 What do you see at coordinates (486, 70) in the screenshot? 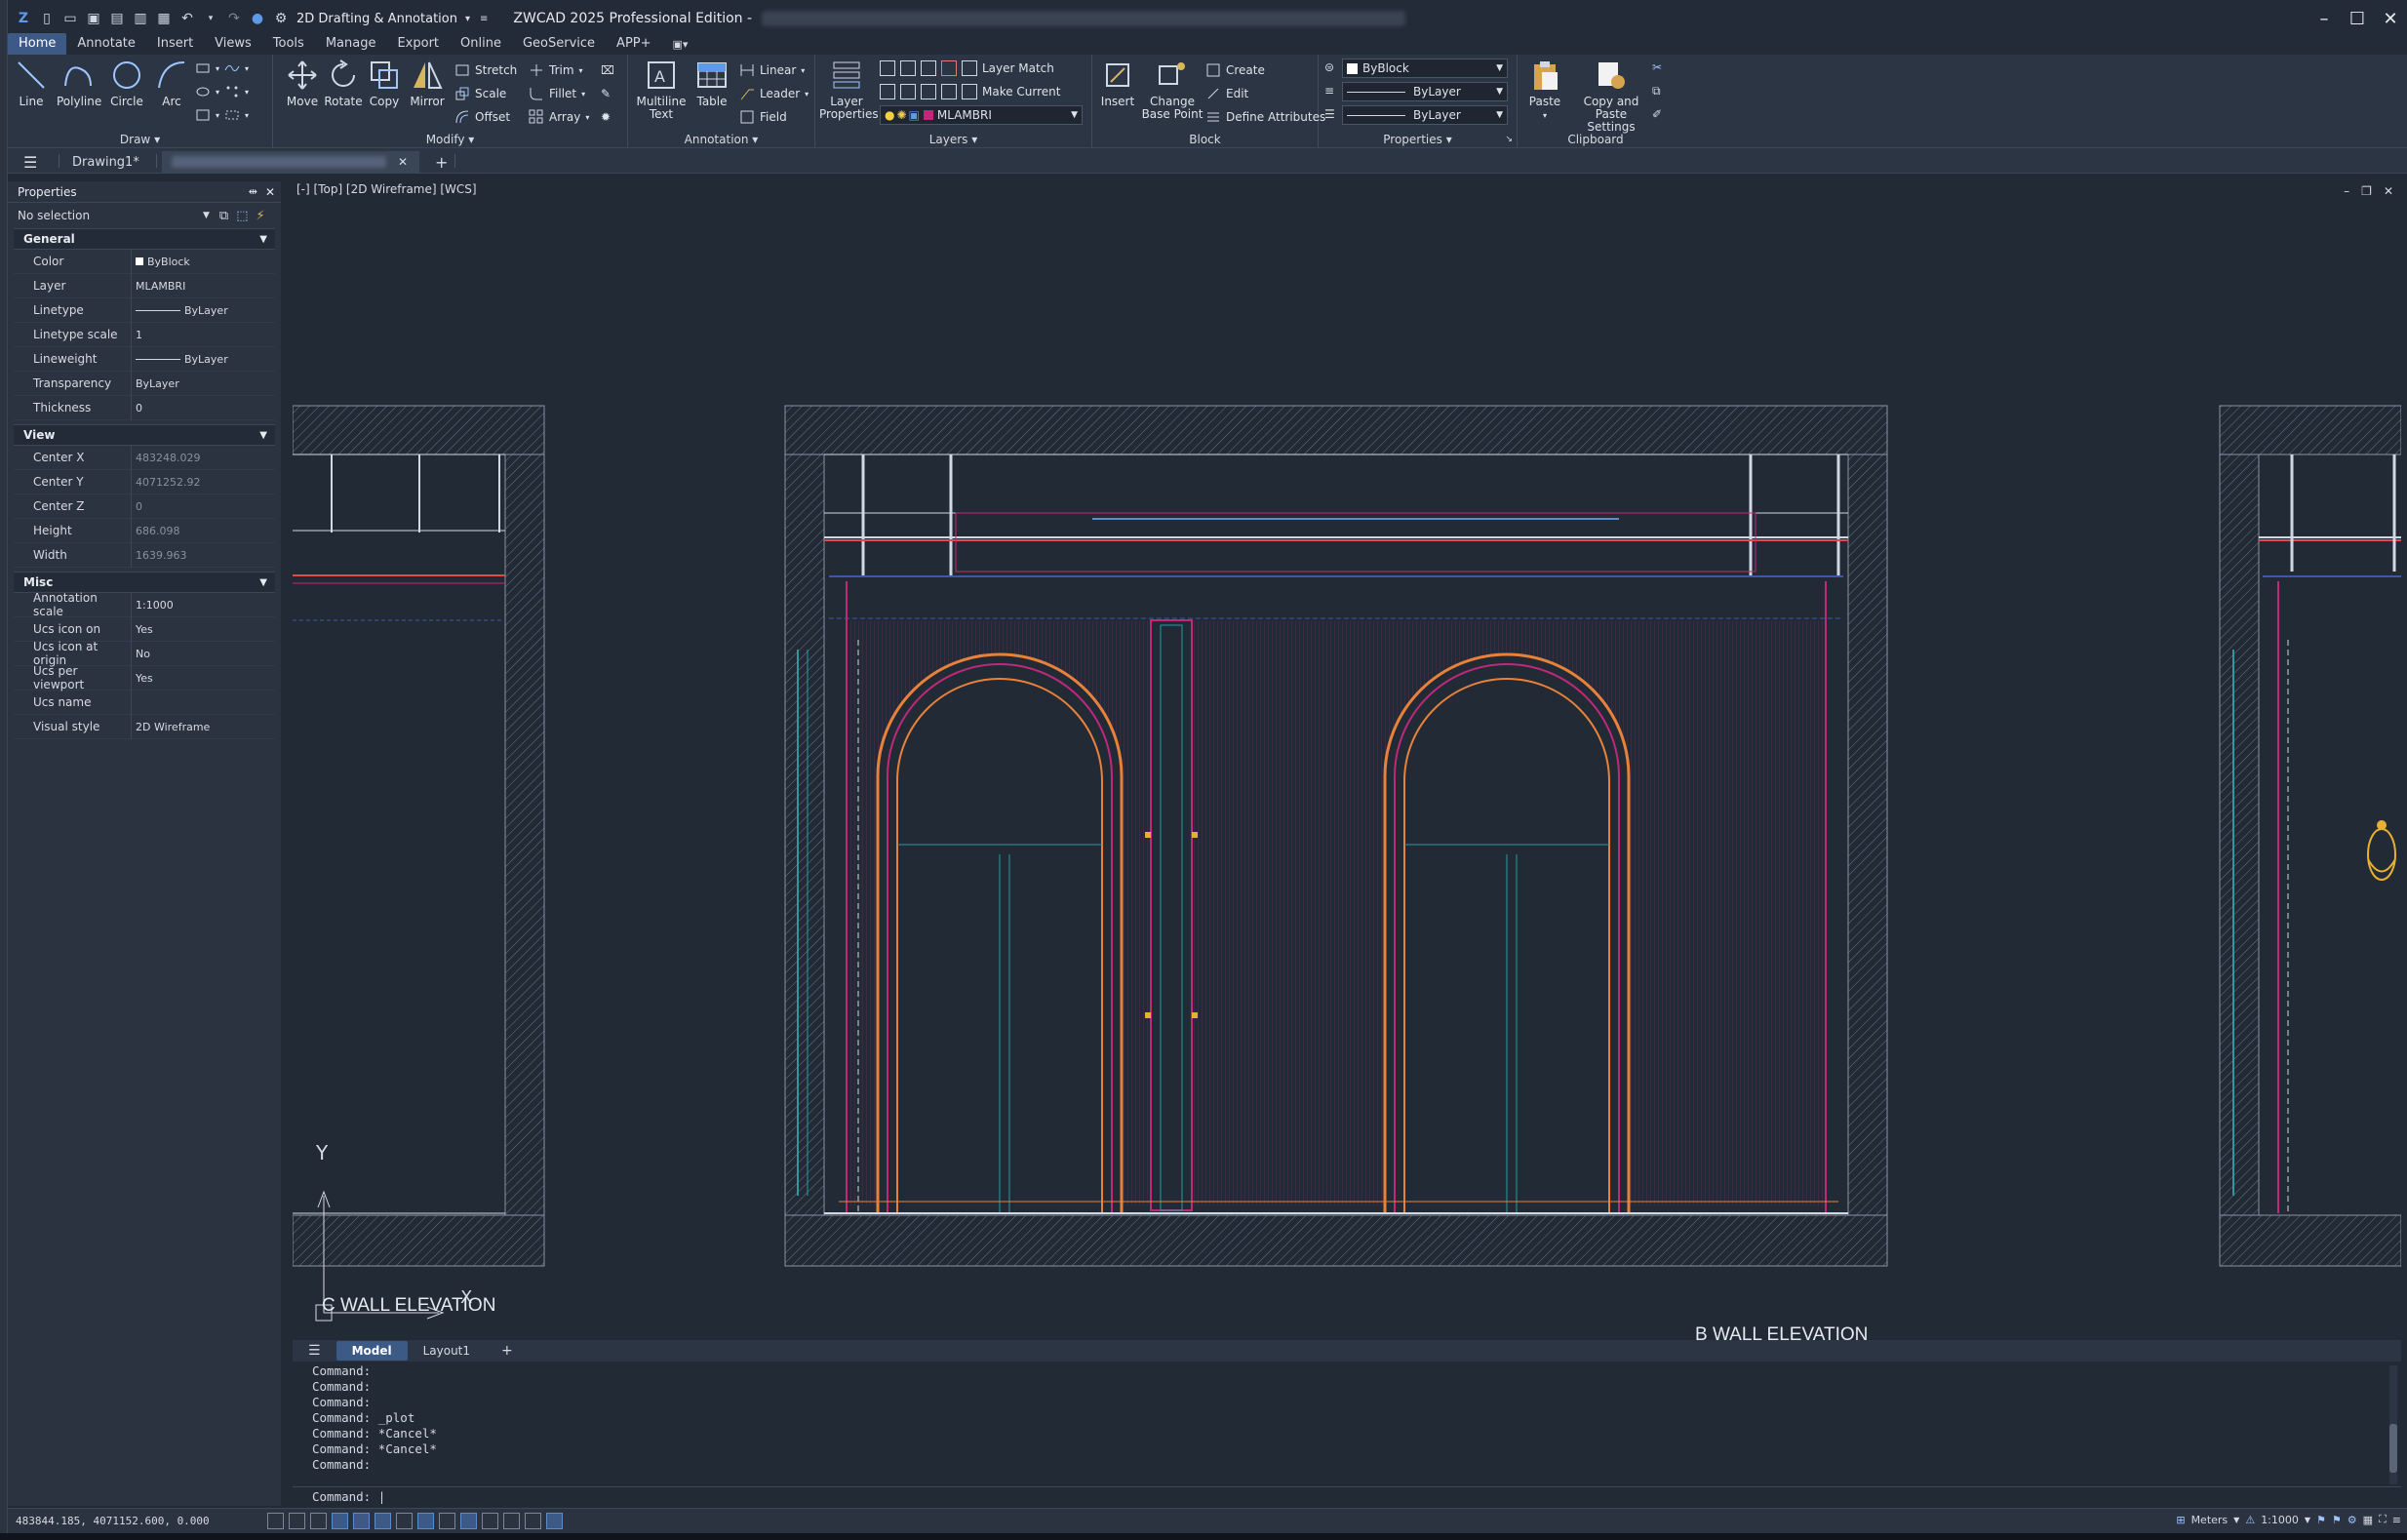
I see `stretch-button: Stretch` at bounding box center [486, 70].